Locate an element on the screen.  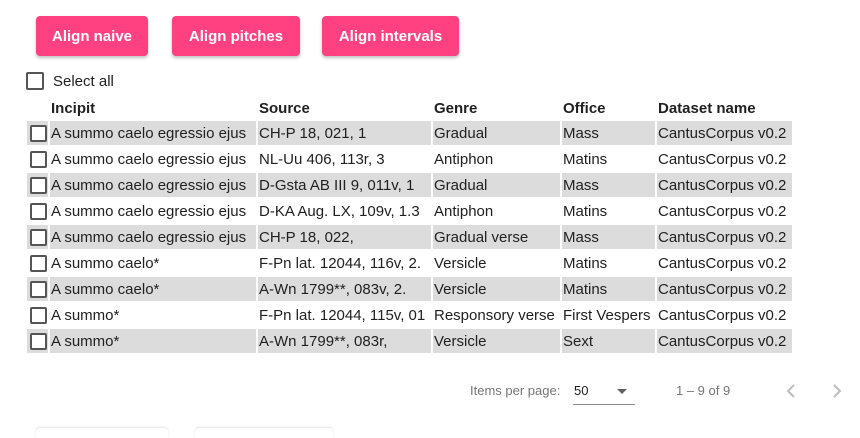
header-checkbox-spacer is located at coordinates (37, 108).